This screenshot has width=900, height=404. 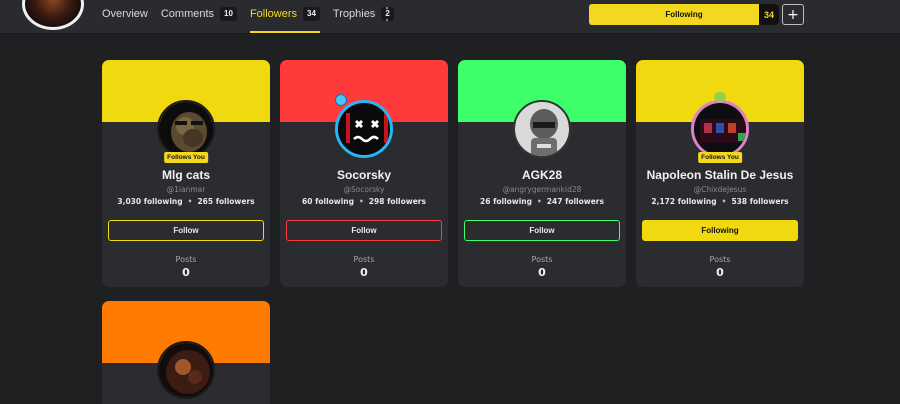 I want to click on tab-followers: Followers 34, so click(x=284, y=17).